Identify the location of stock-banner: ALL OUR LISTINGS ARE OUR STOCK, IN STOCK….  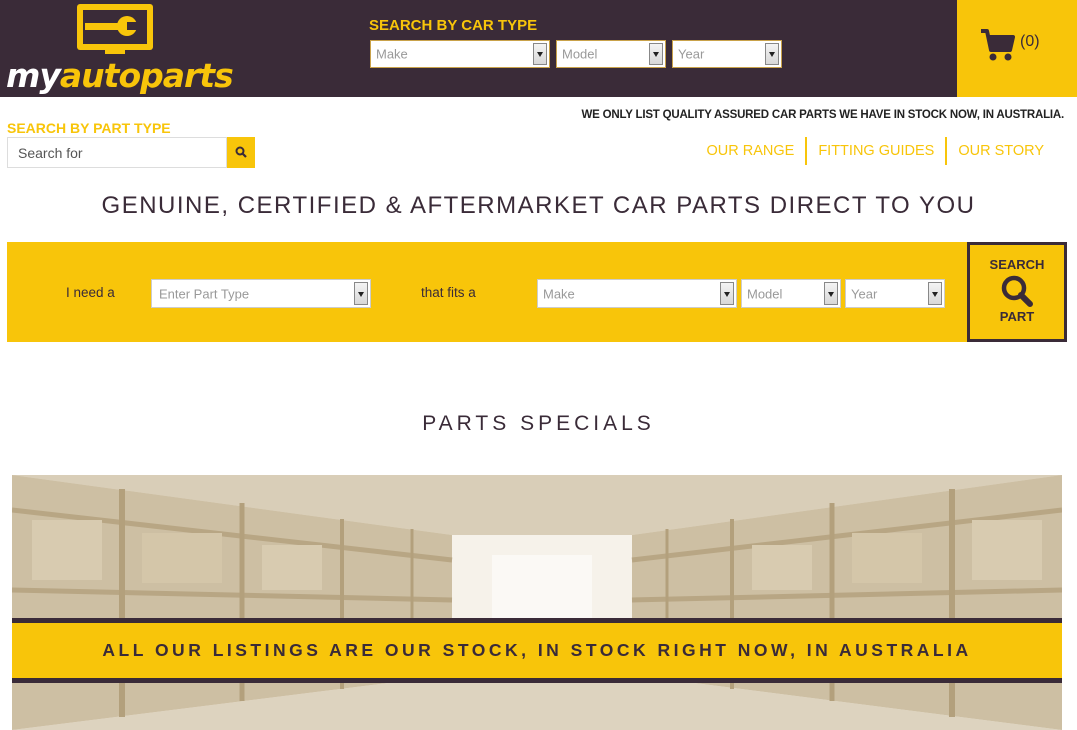
(537, 650).